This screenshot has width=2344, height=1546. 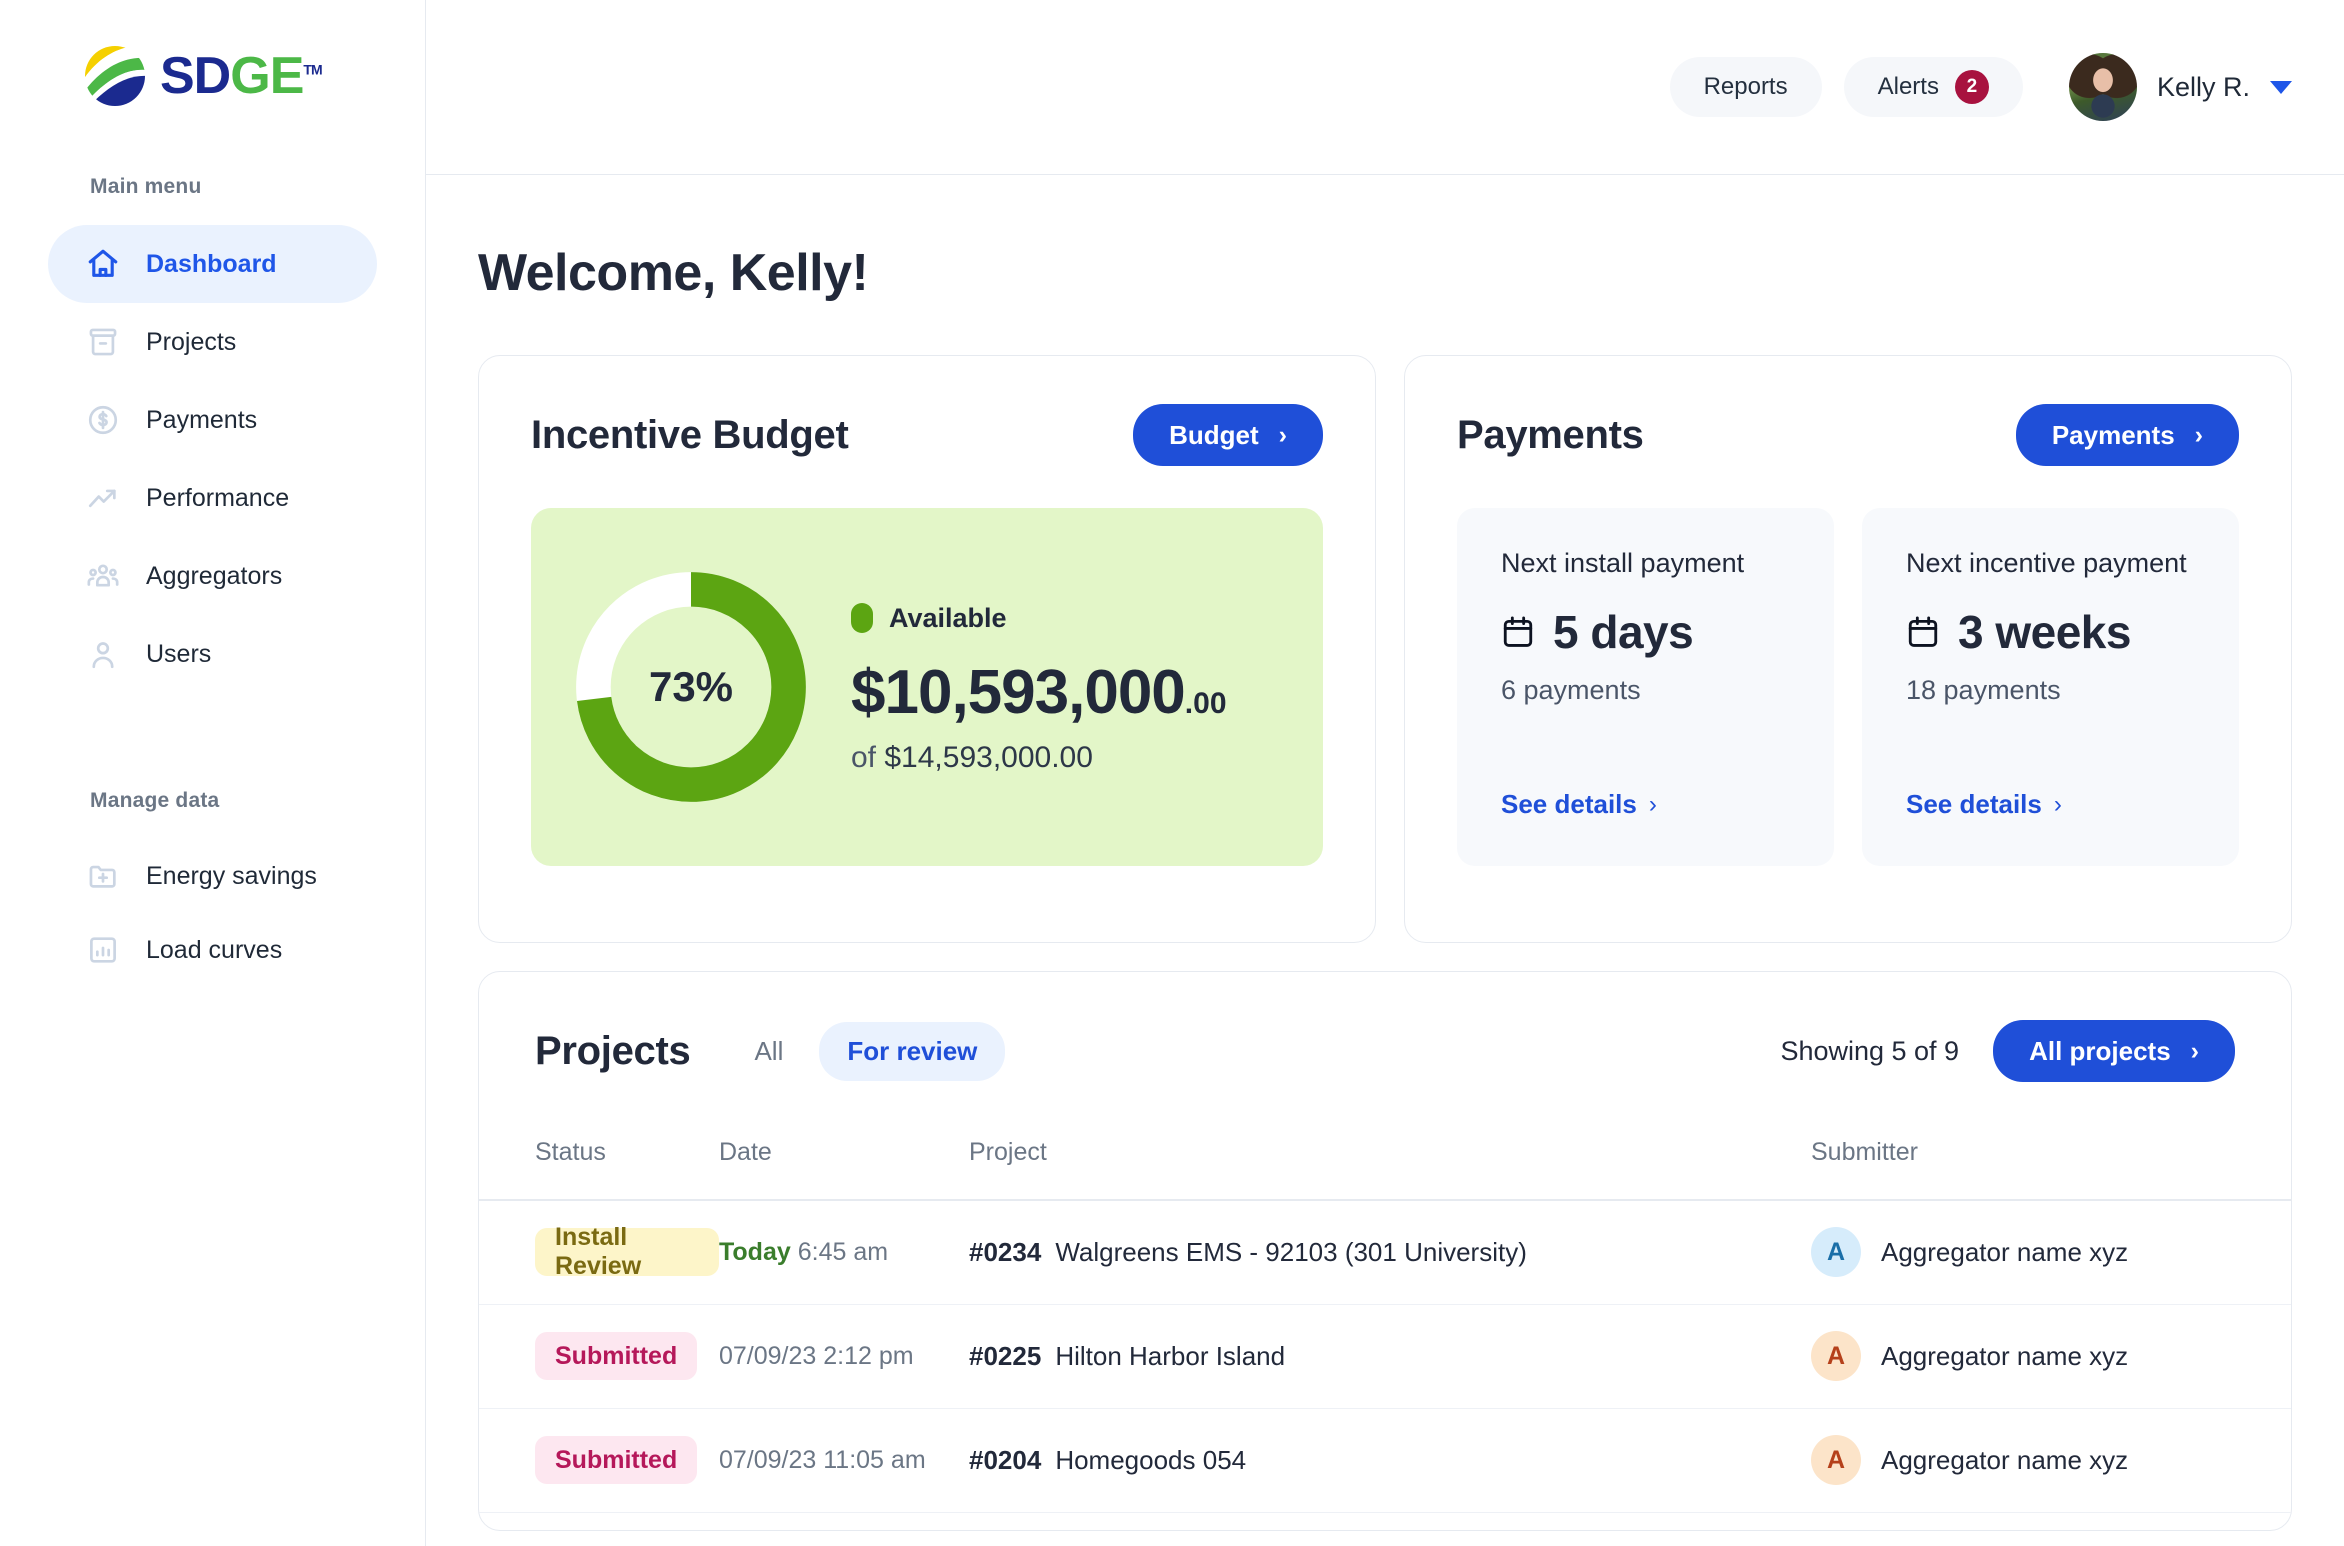 I want to click on sidebar-item-energy-savings: Energy savings, so click(x=212, y=876).